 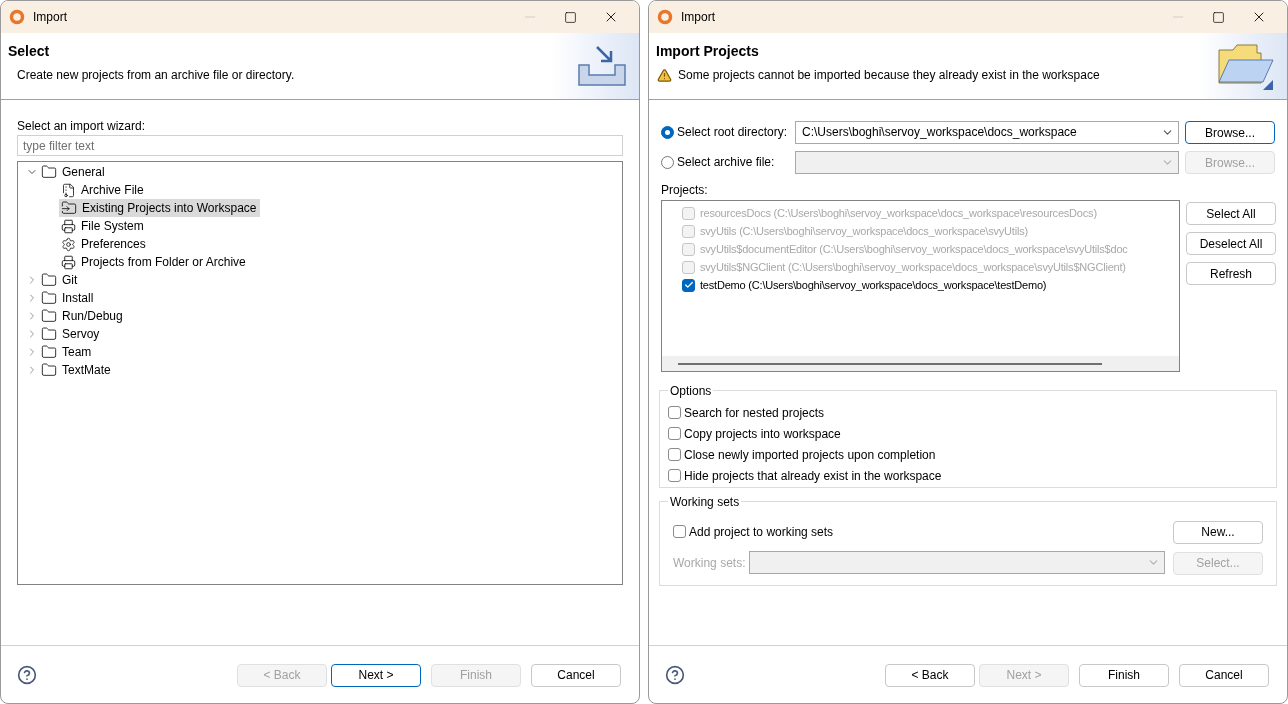 What do you see at coordinates (1231, 273) in the screenshot?
I see `push-button: Refresh` at bounding box center [1231, 273].